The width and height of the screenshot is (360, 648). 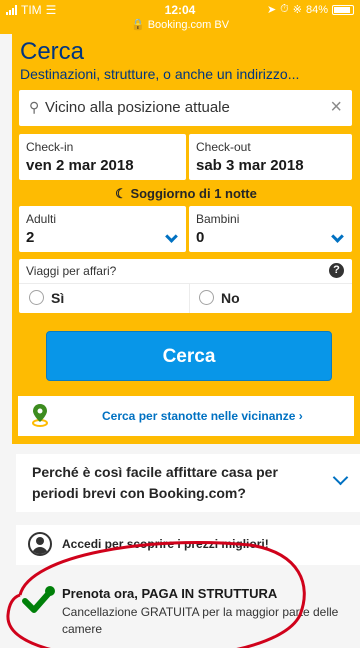 I want to click on children-value: 0, so click(x=200, y=237).